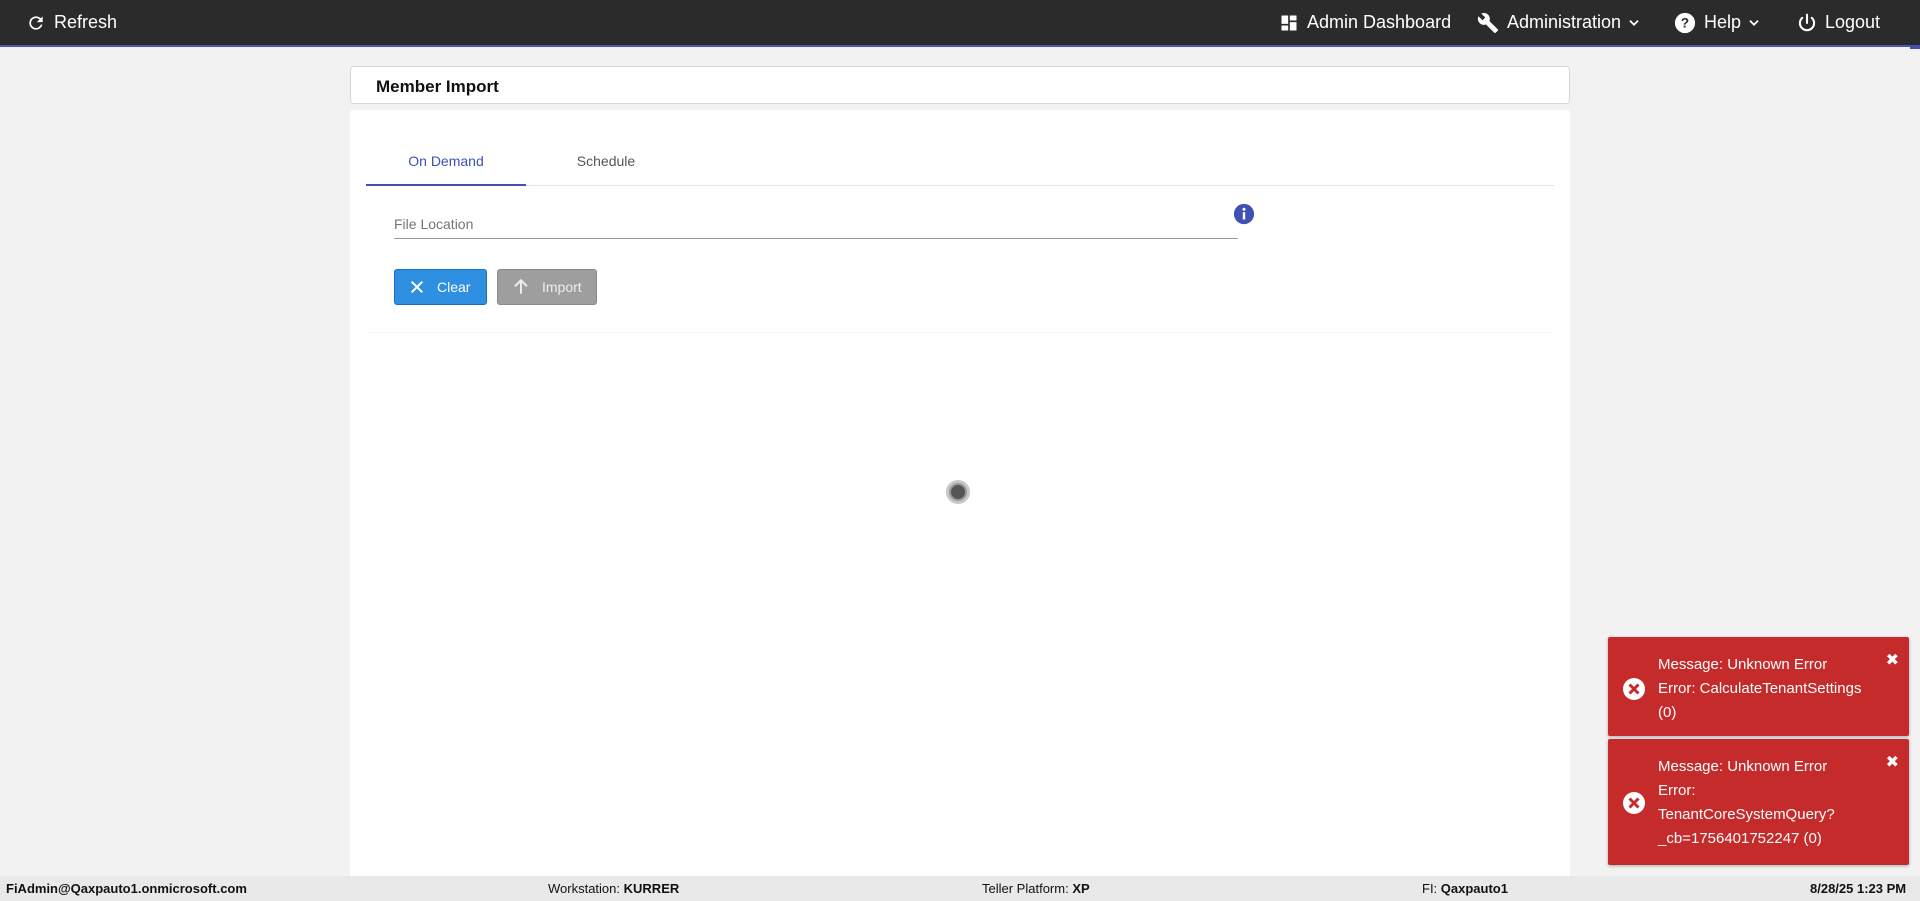  I want to click on power-icon, so click(1807, 22).